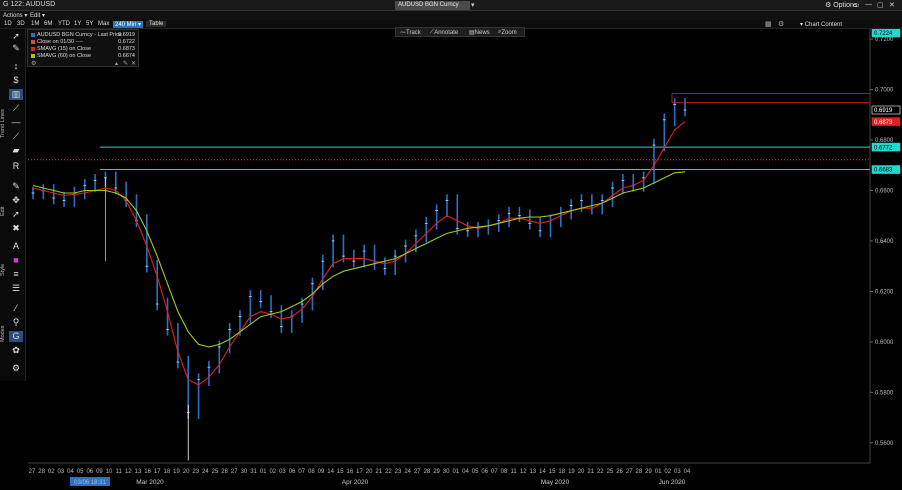 This screenshot has width=902, height=490. Describe the element at coordinates (16, 48) in the screenshot. I see `pen-icon: ✎` at that location.